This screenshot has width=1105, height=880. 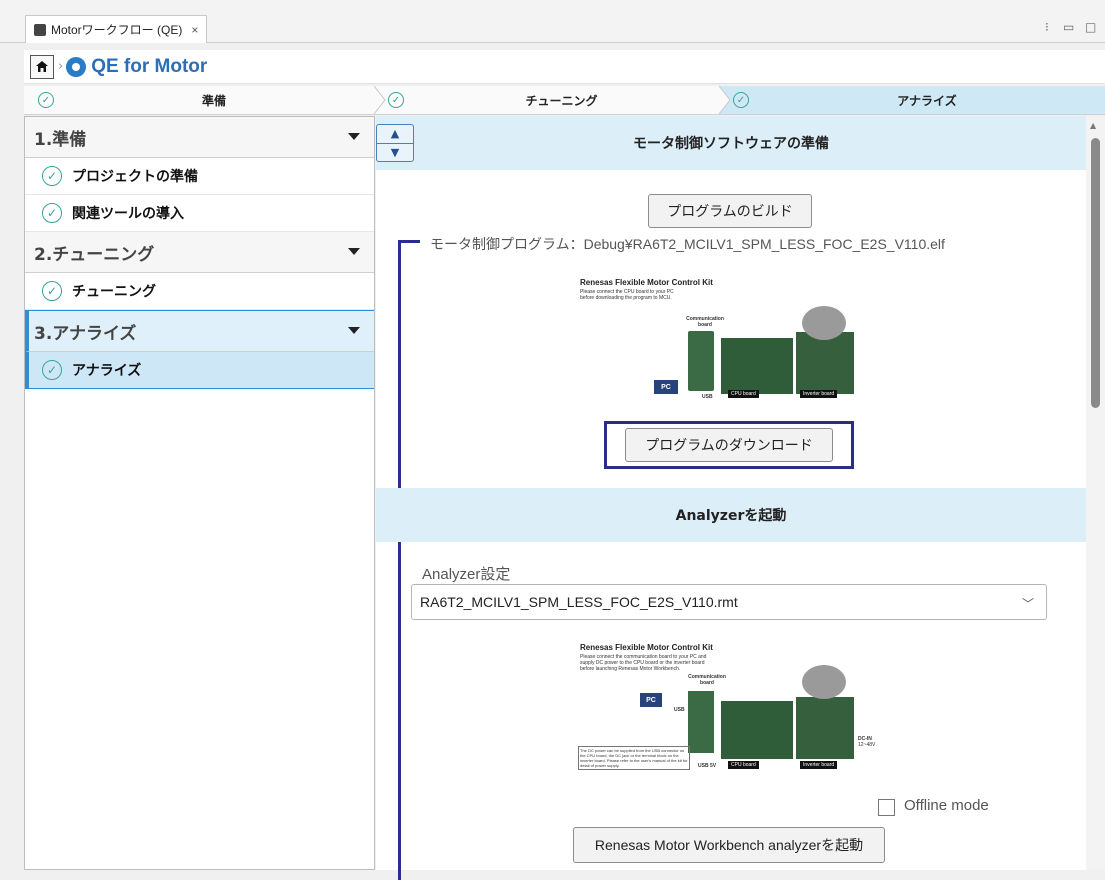 I want to click on step-prepare: ✓ 準備, so click(x=205, y=100).